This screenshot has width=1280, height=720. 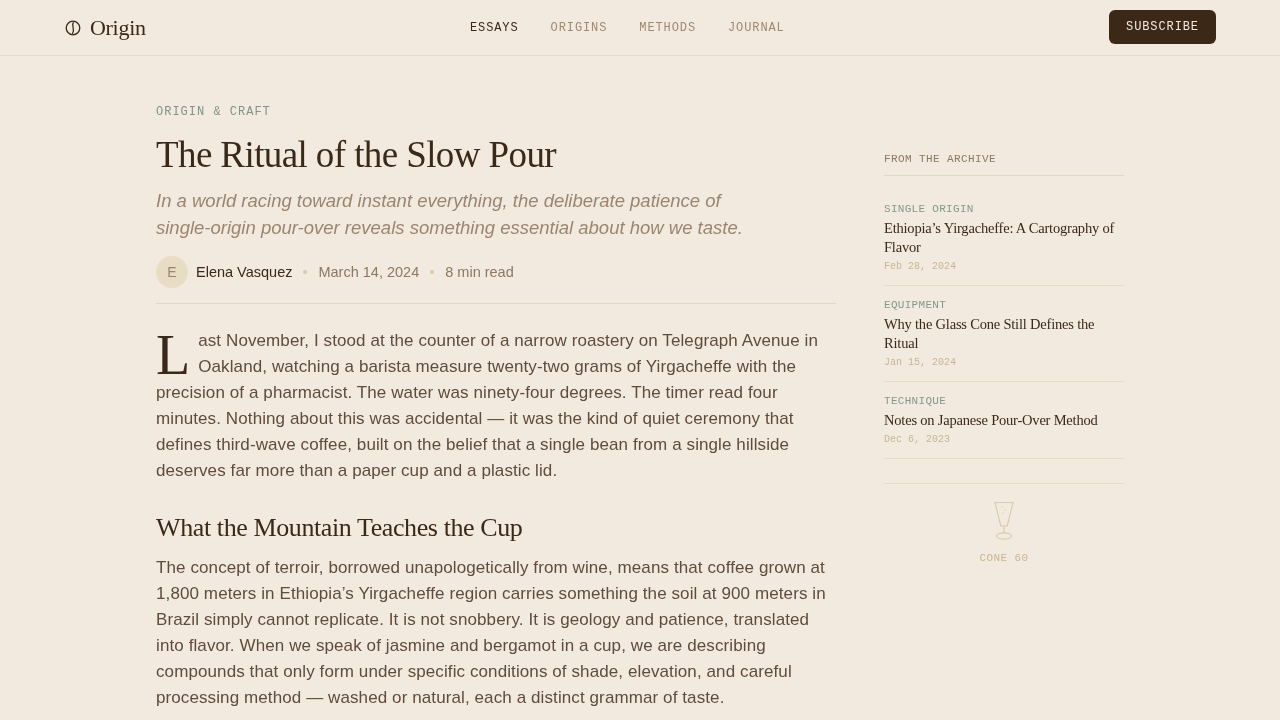 What do you see at coordinates (1004, 520) in the screenshot?
I see `stemmed-glass-icon` at bounding box center [1004, 520].